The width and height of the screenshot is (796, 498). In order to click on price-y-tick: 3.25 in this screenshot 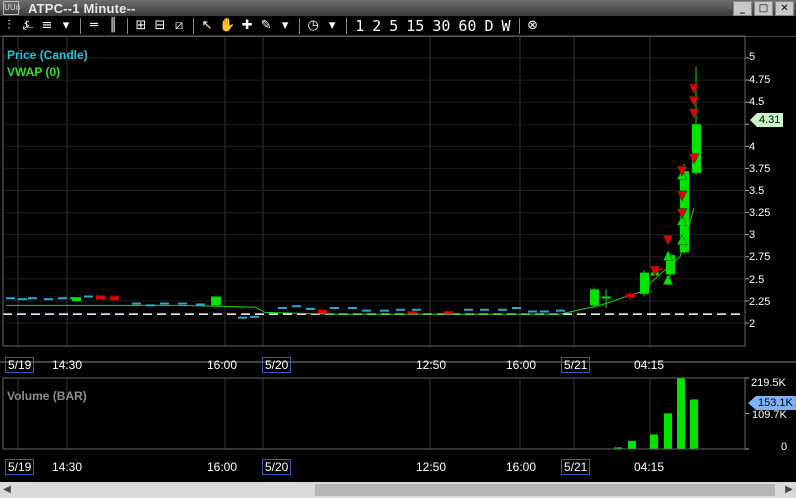, I will do `click(760, 213)`.